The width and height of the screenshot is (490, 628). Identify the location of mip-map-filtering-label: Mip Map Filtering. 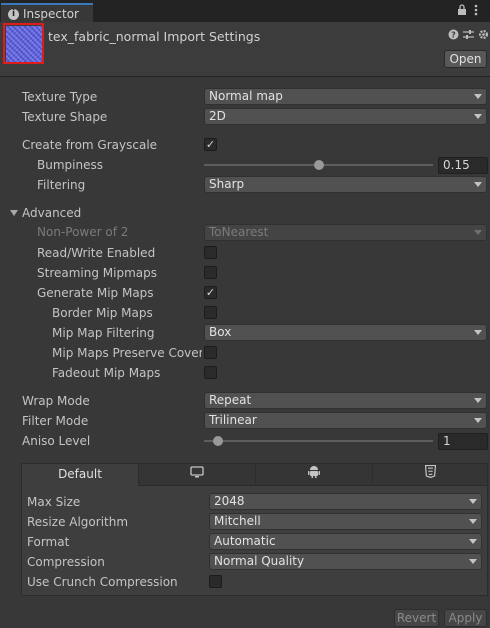
(103, 333).